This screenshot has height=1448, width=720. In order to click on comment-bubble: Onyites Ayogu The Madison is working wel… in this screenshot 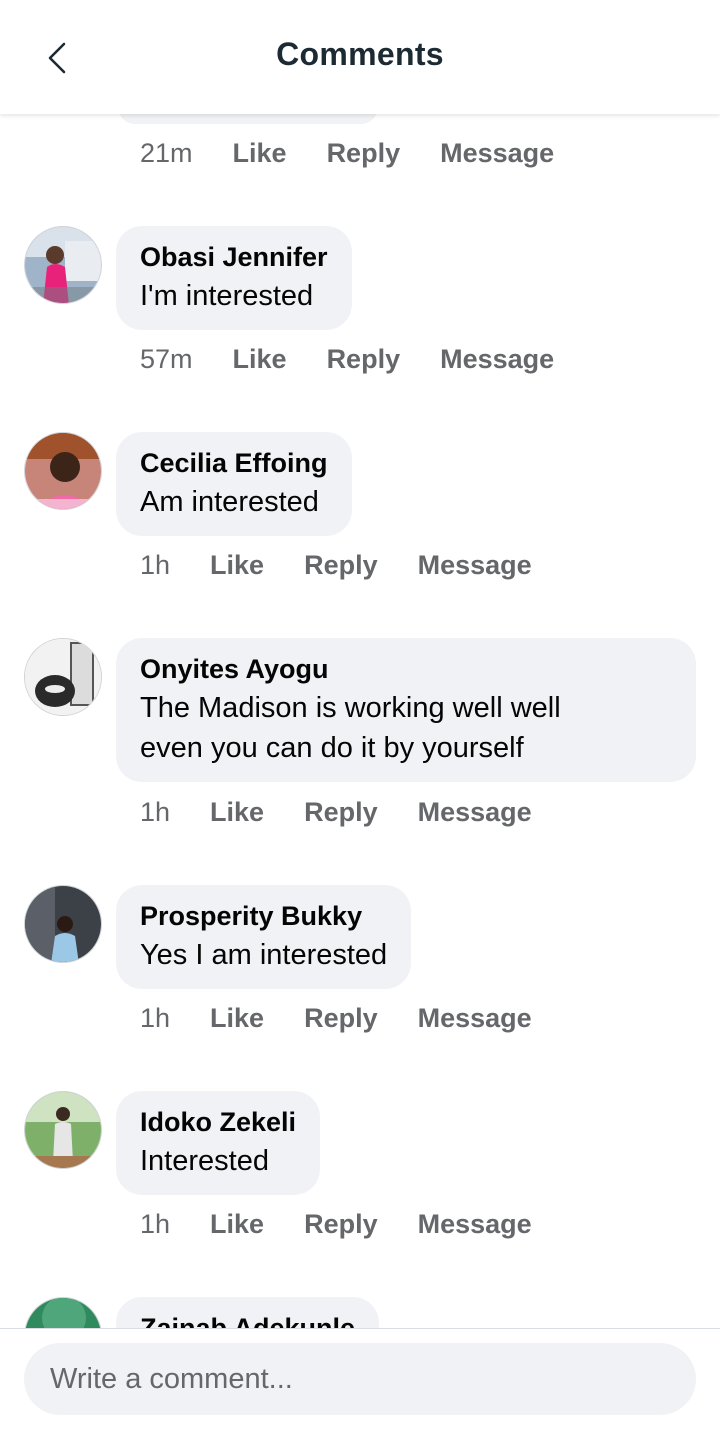, I will do `click(406, 710)`.